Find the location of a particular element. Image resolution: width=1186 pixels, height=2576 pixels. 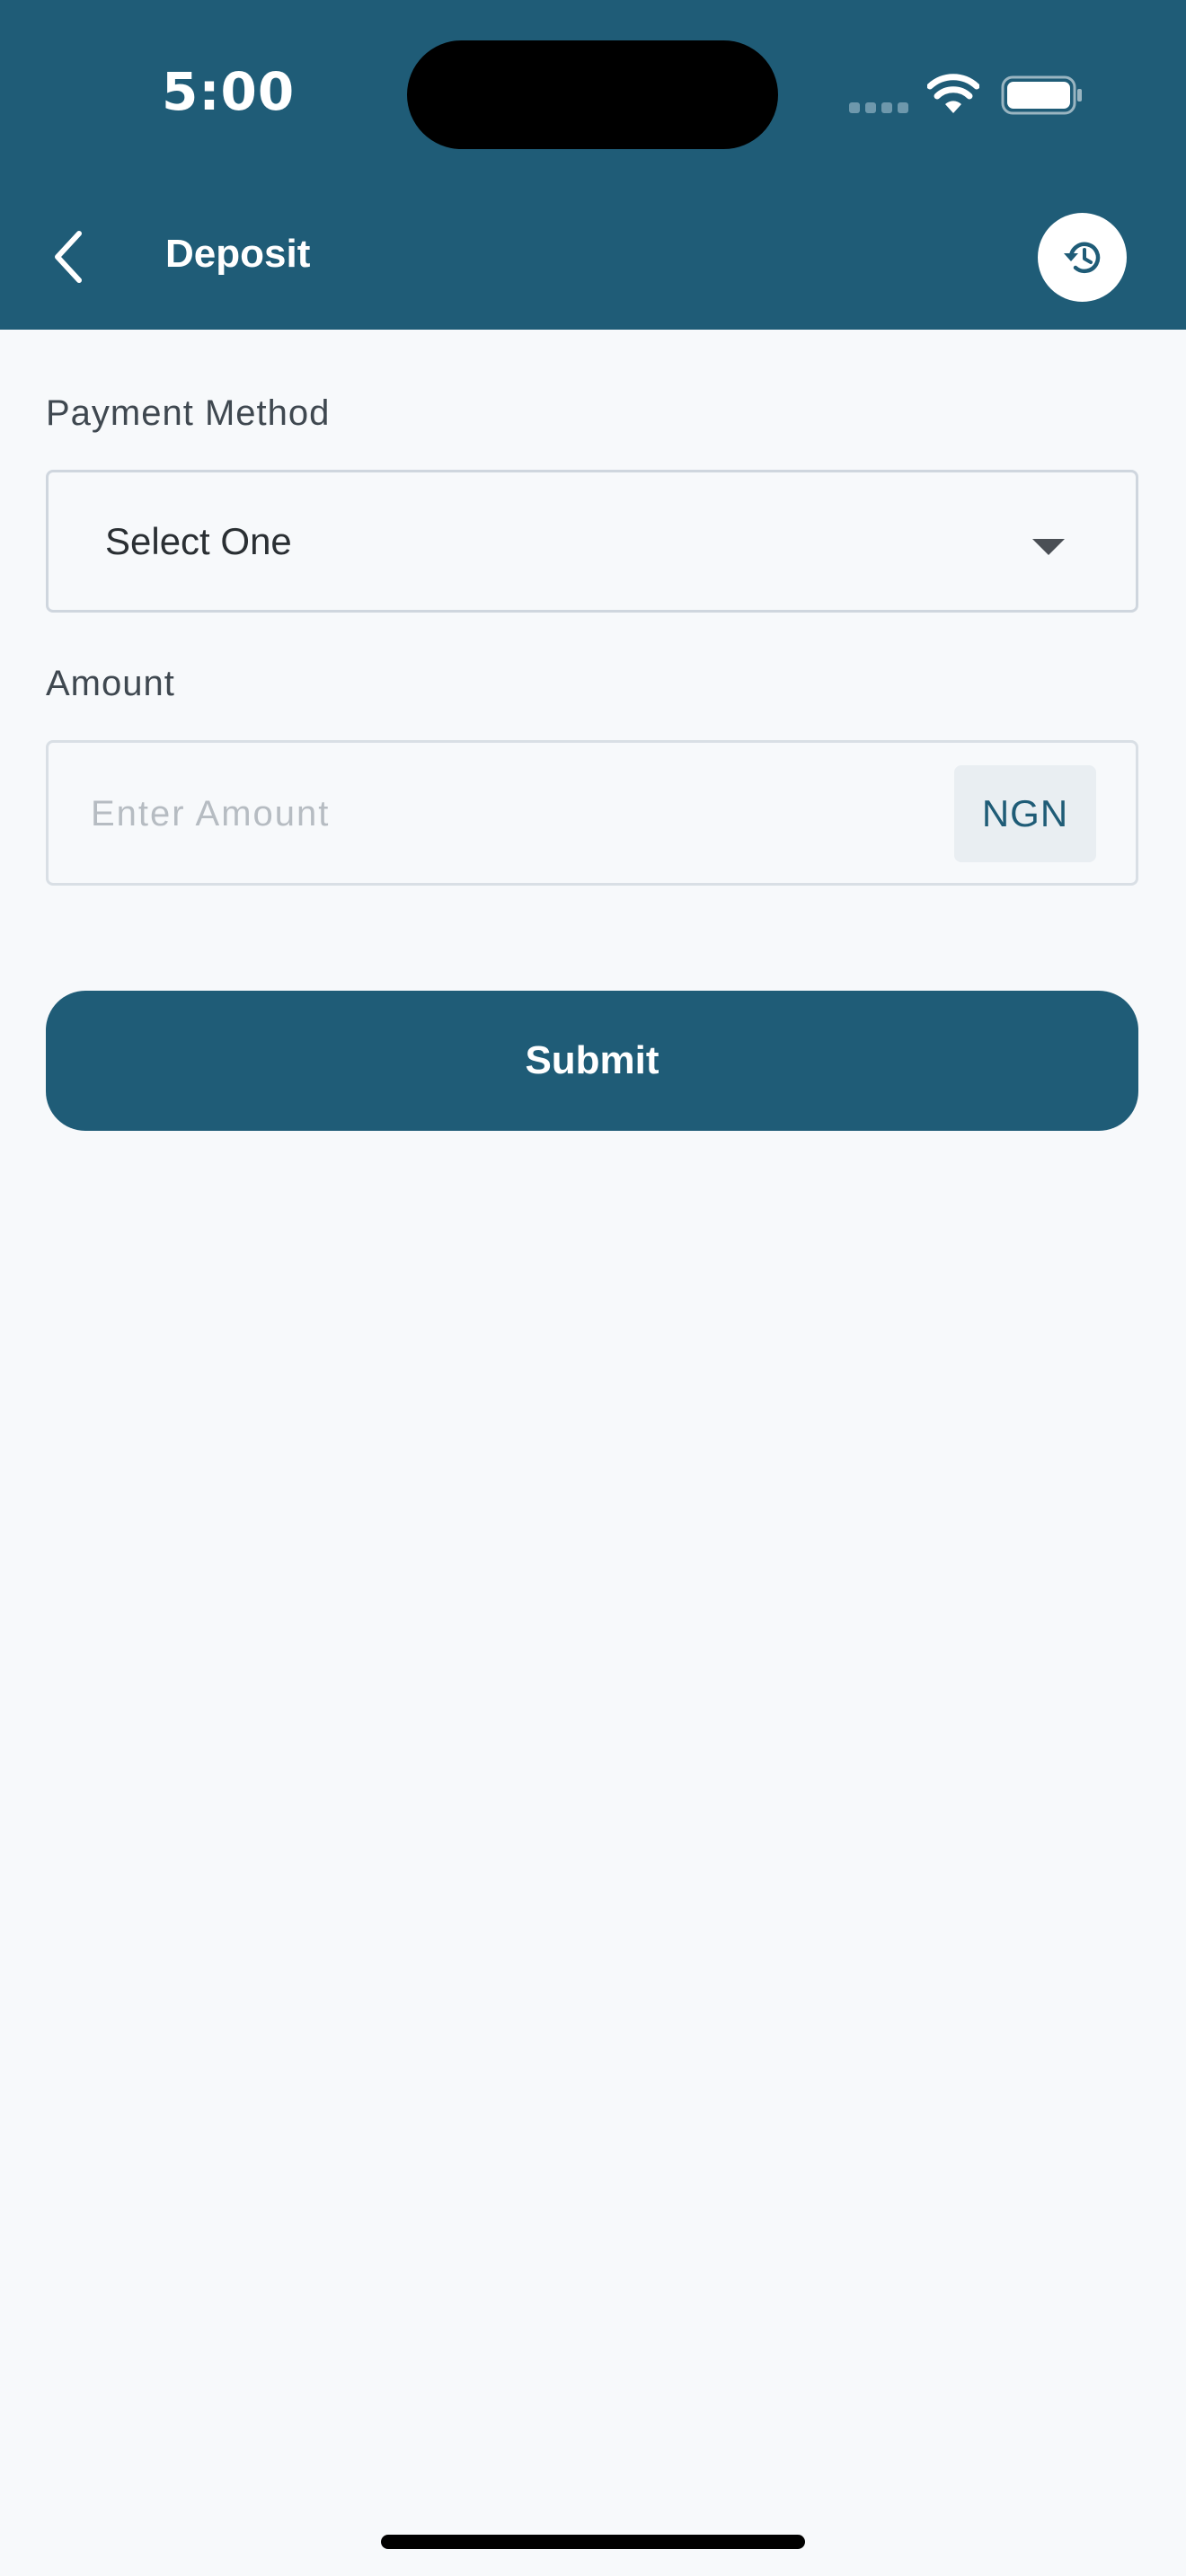

app-header: 5:00 Deposit is located at coordinates (593, 165).